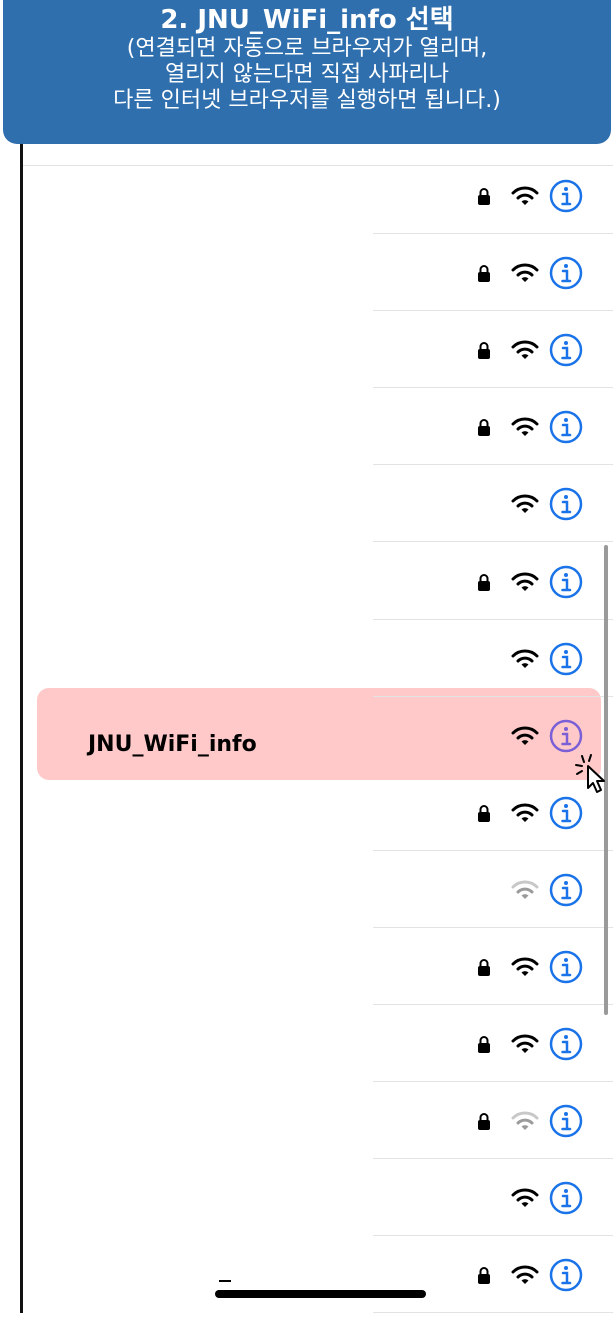 The width and height of the screenshot is (613, 1328). Describe the element at coordinates (307, 20) in the screenshot. I see `banner-title: 2. JNU_WiFi_info 선택` at that location.